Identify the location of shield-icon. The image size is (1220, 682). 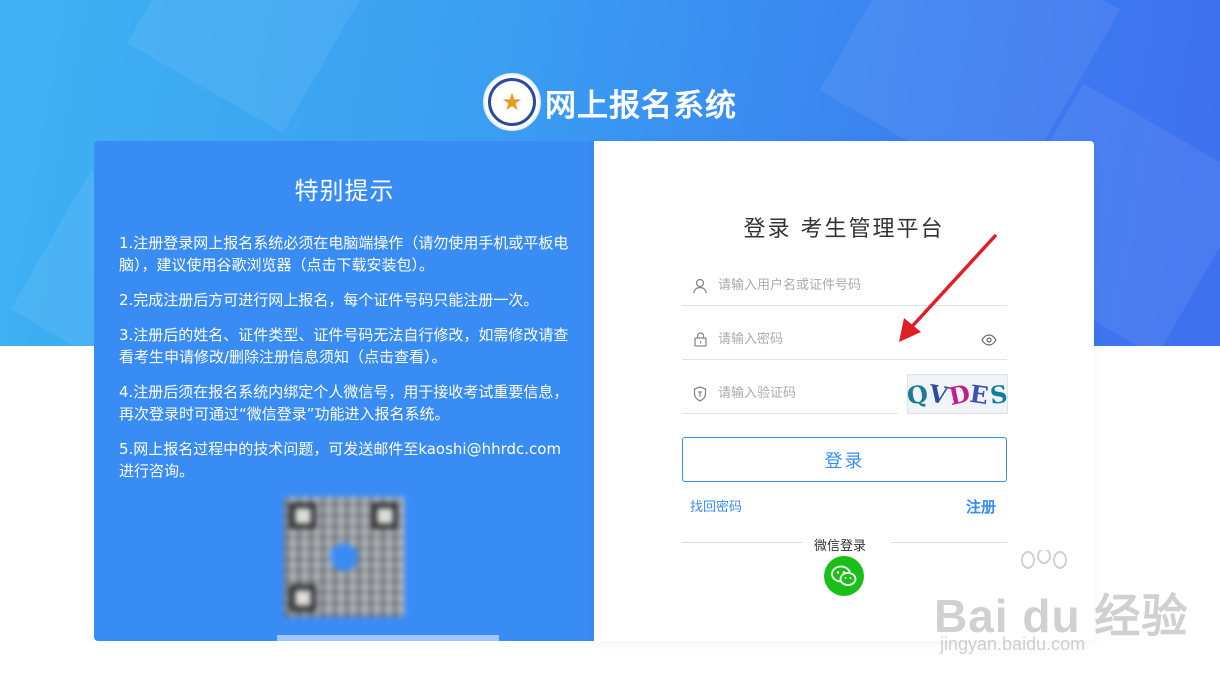
(700, 393).